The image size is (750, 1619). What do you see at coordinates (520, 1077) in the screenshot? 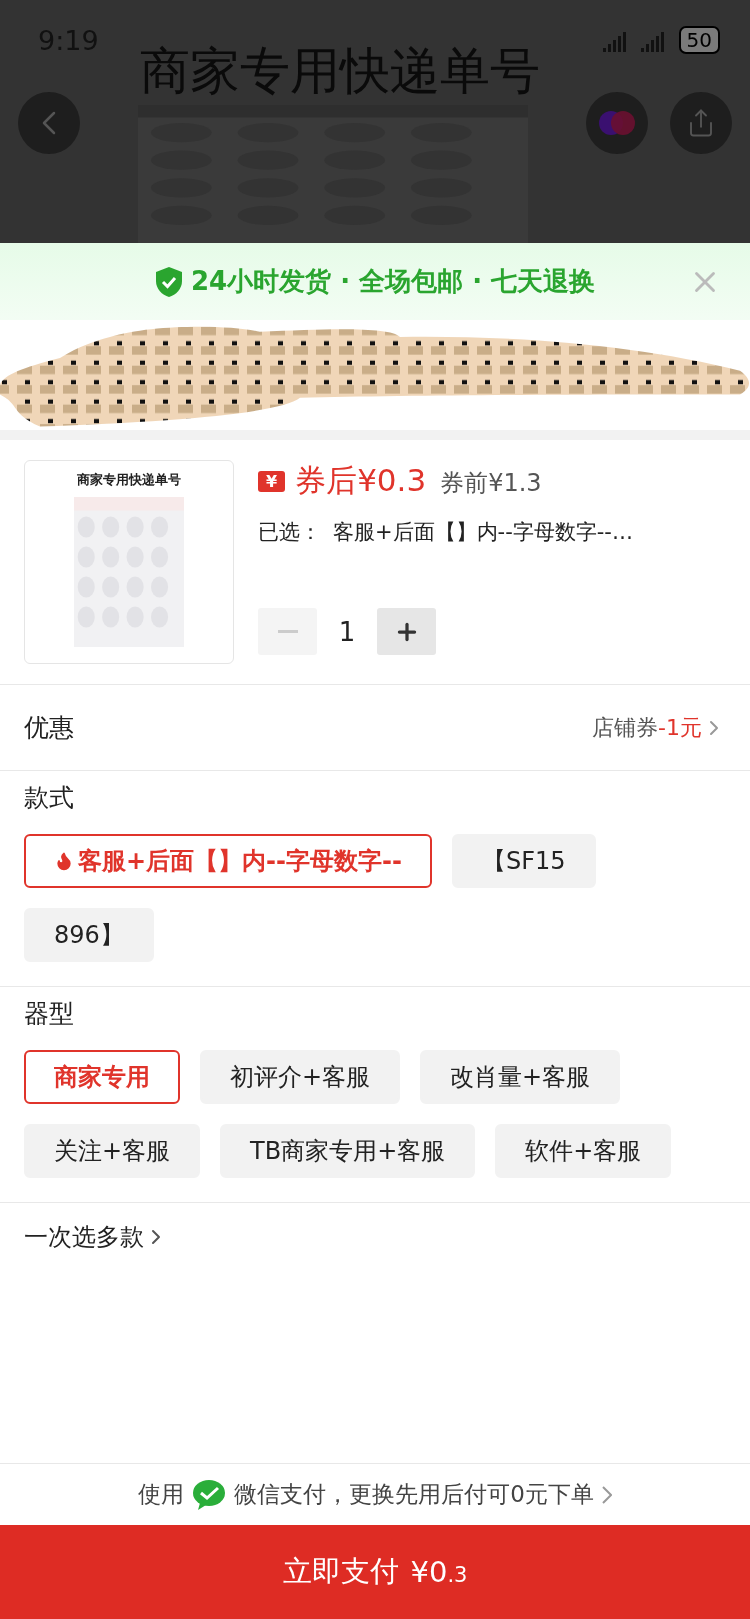
I see `option-chip: 改肖量+客服` at bounding box center [520, 1077].